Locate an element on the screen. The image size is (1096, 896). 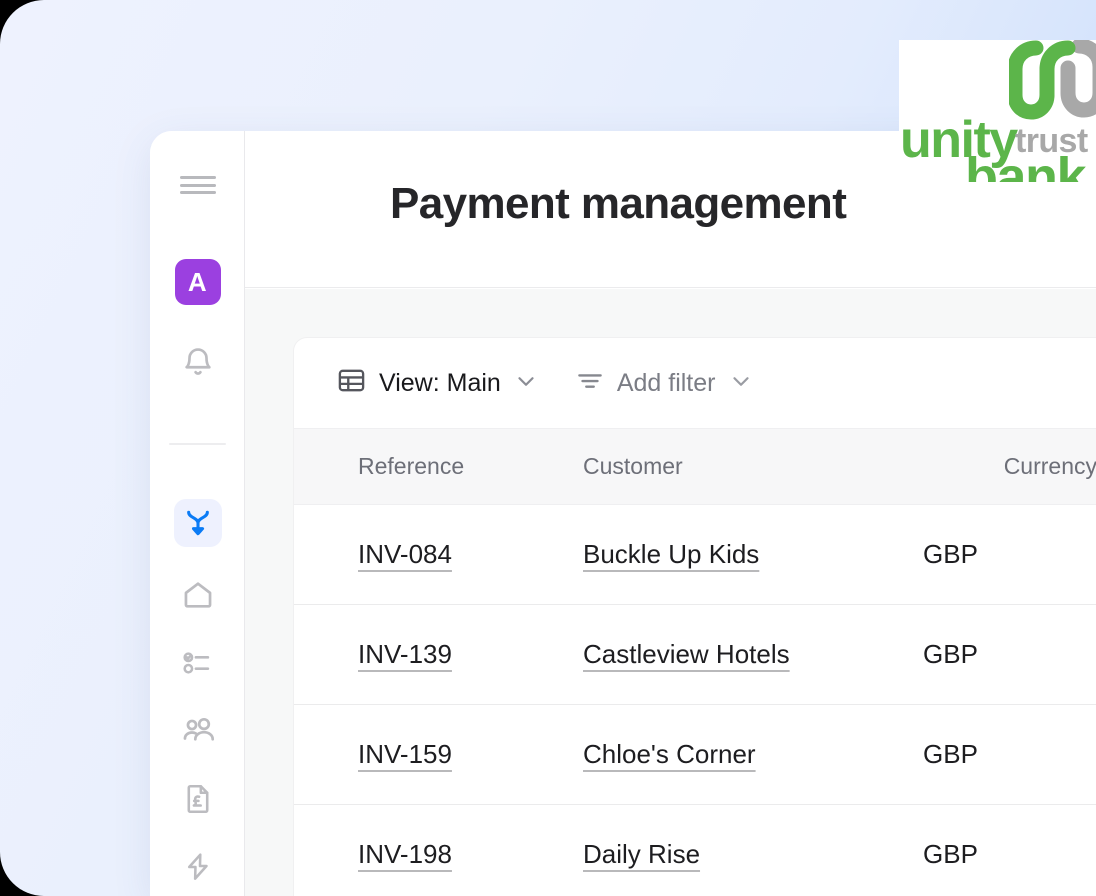
page-title: Payment management is located at coordinates (618, 203).